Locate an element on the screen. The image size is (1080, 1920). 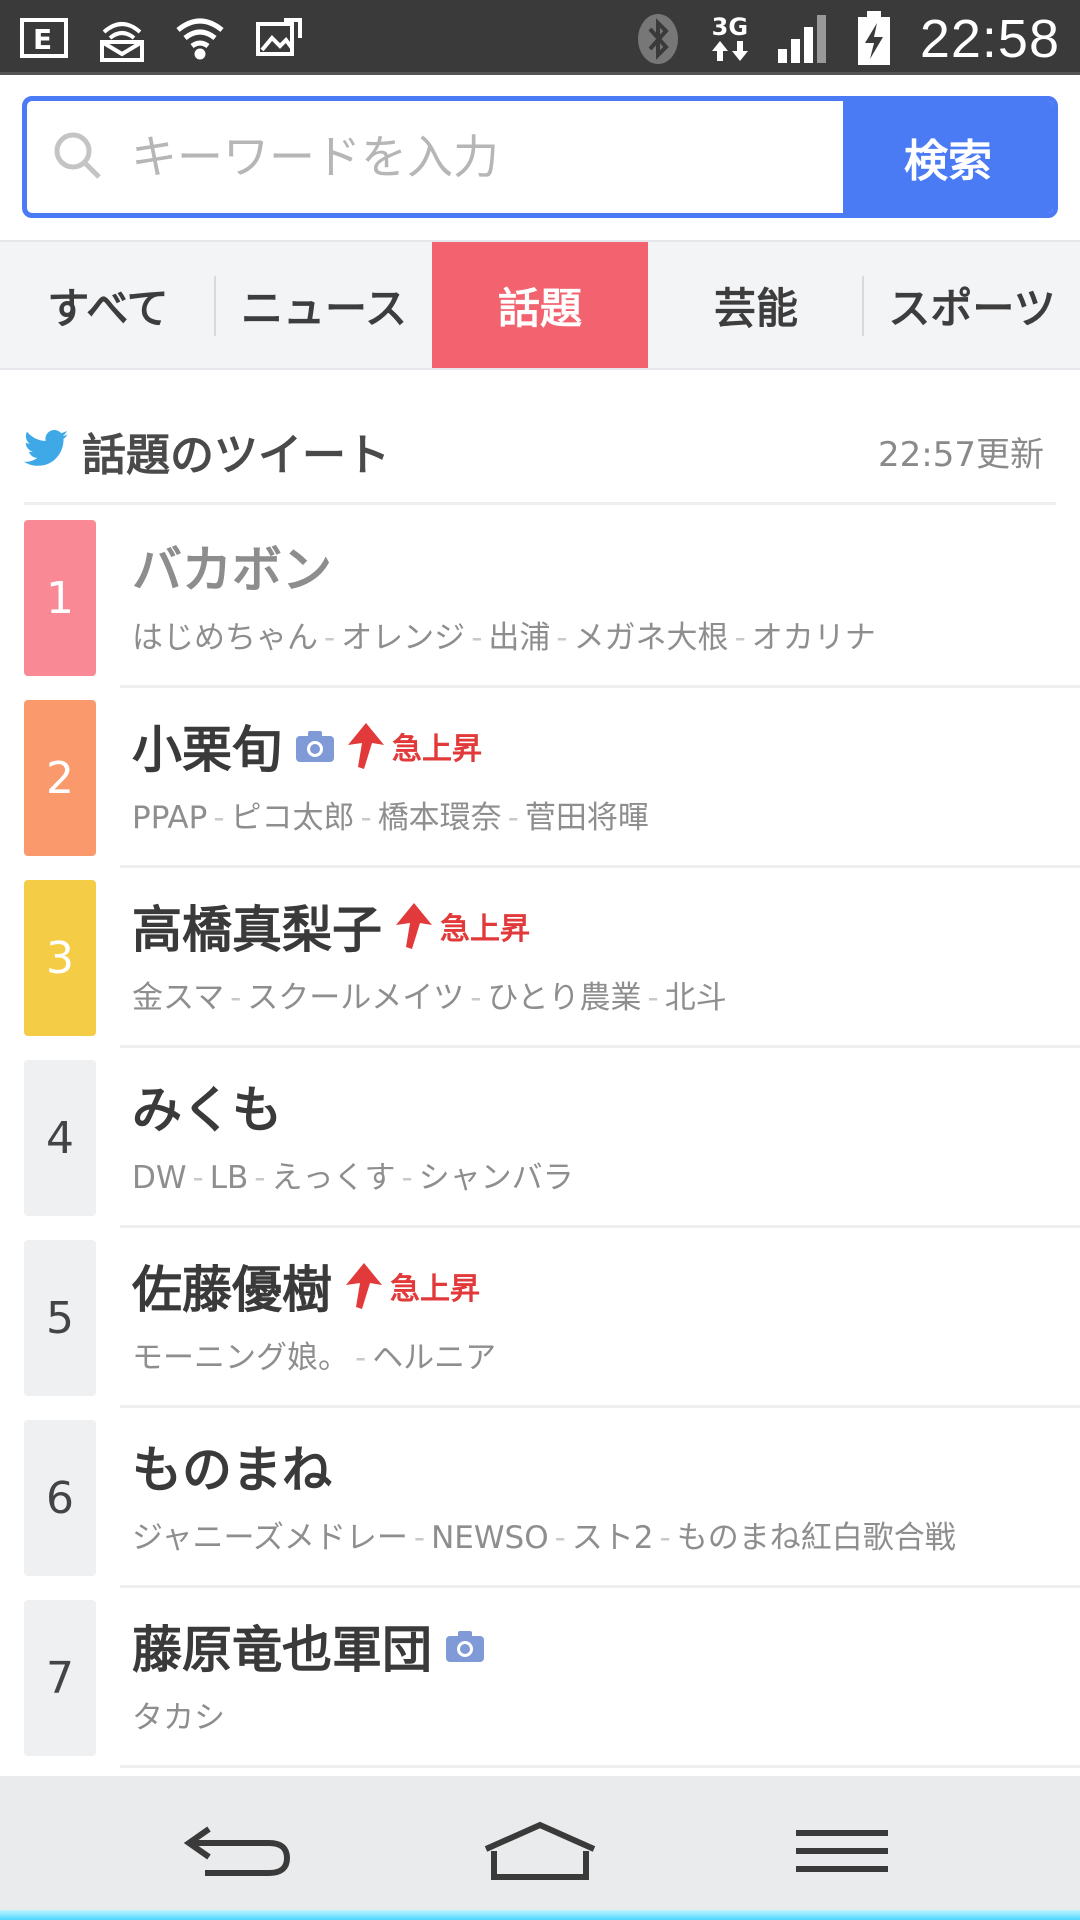
related-keyword: LB is located at coordinates (229, 1178).